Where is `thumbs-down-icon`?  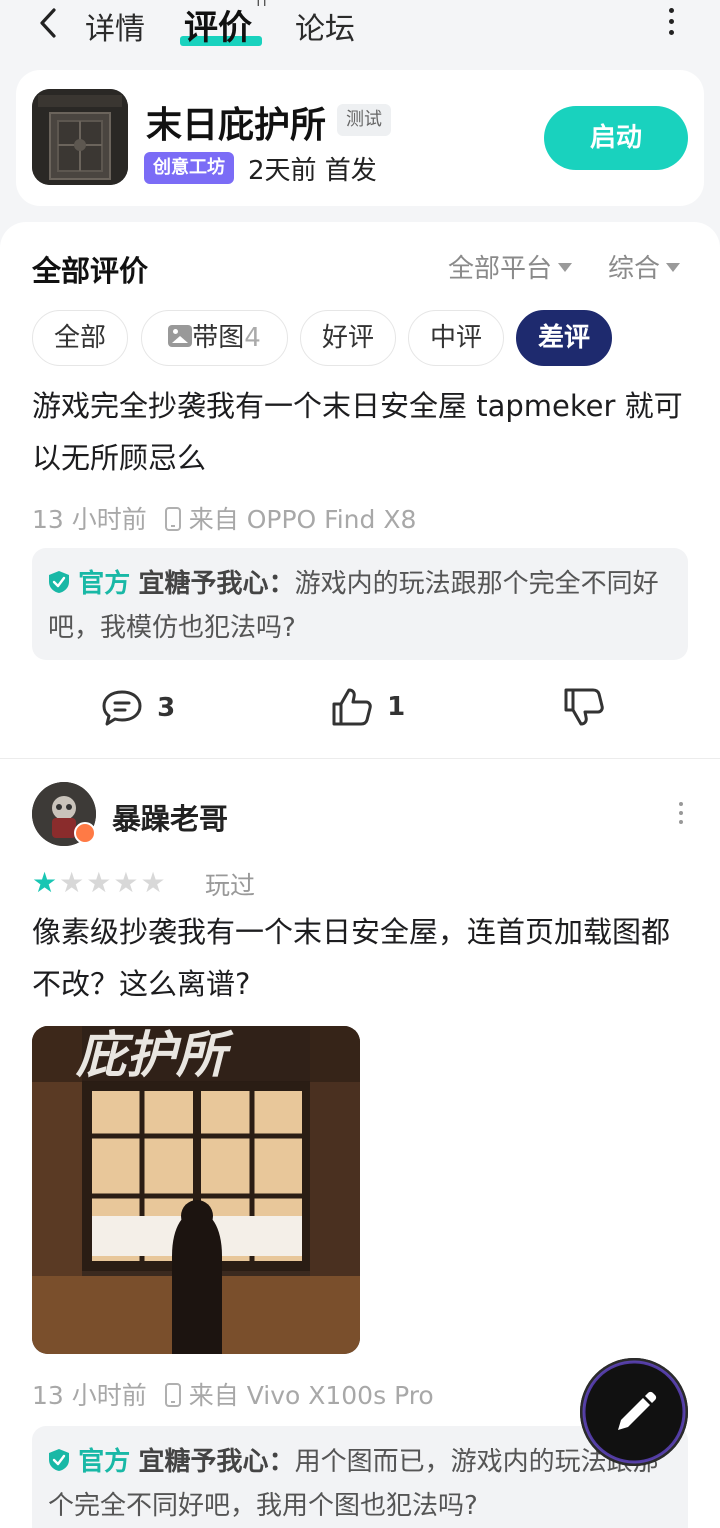 thumbs-down-icon is located at coordinates (584, 707).